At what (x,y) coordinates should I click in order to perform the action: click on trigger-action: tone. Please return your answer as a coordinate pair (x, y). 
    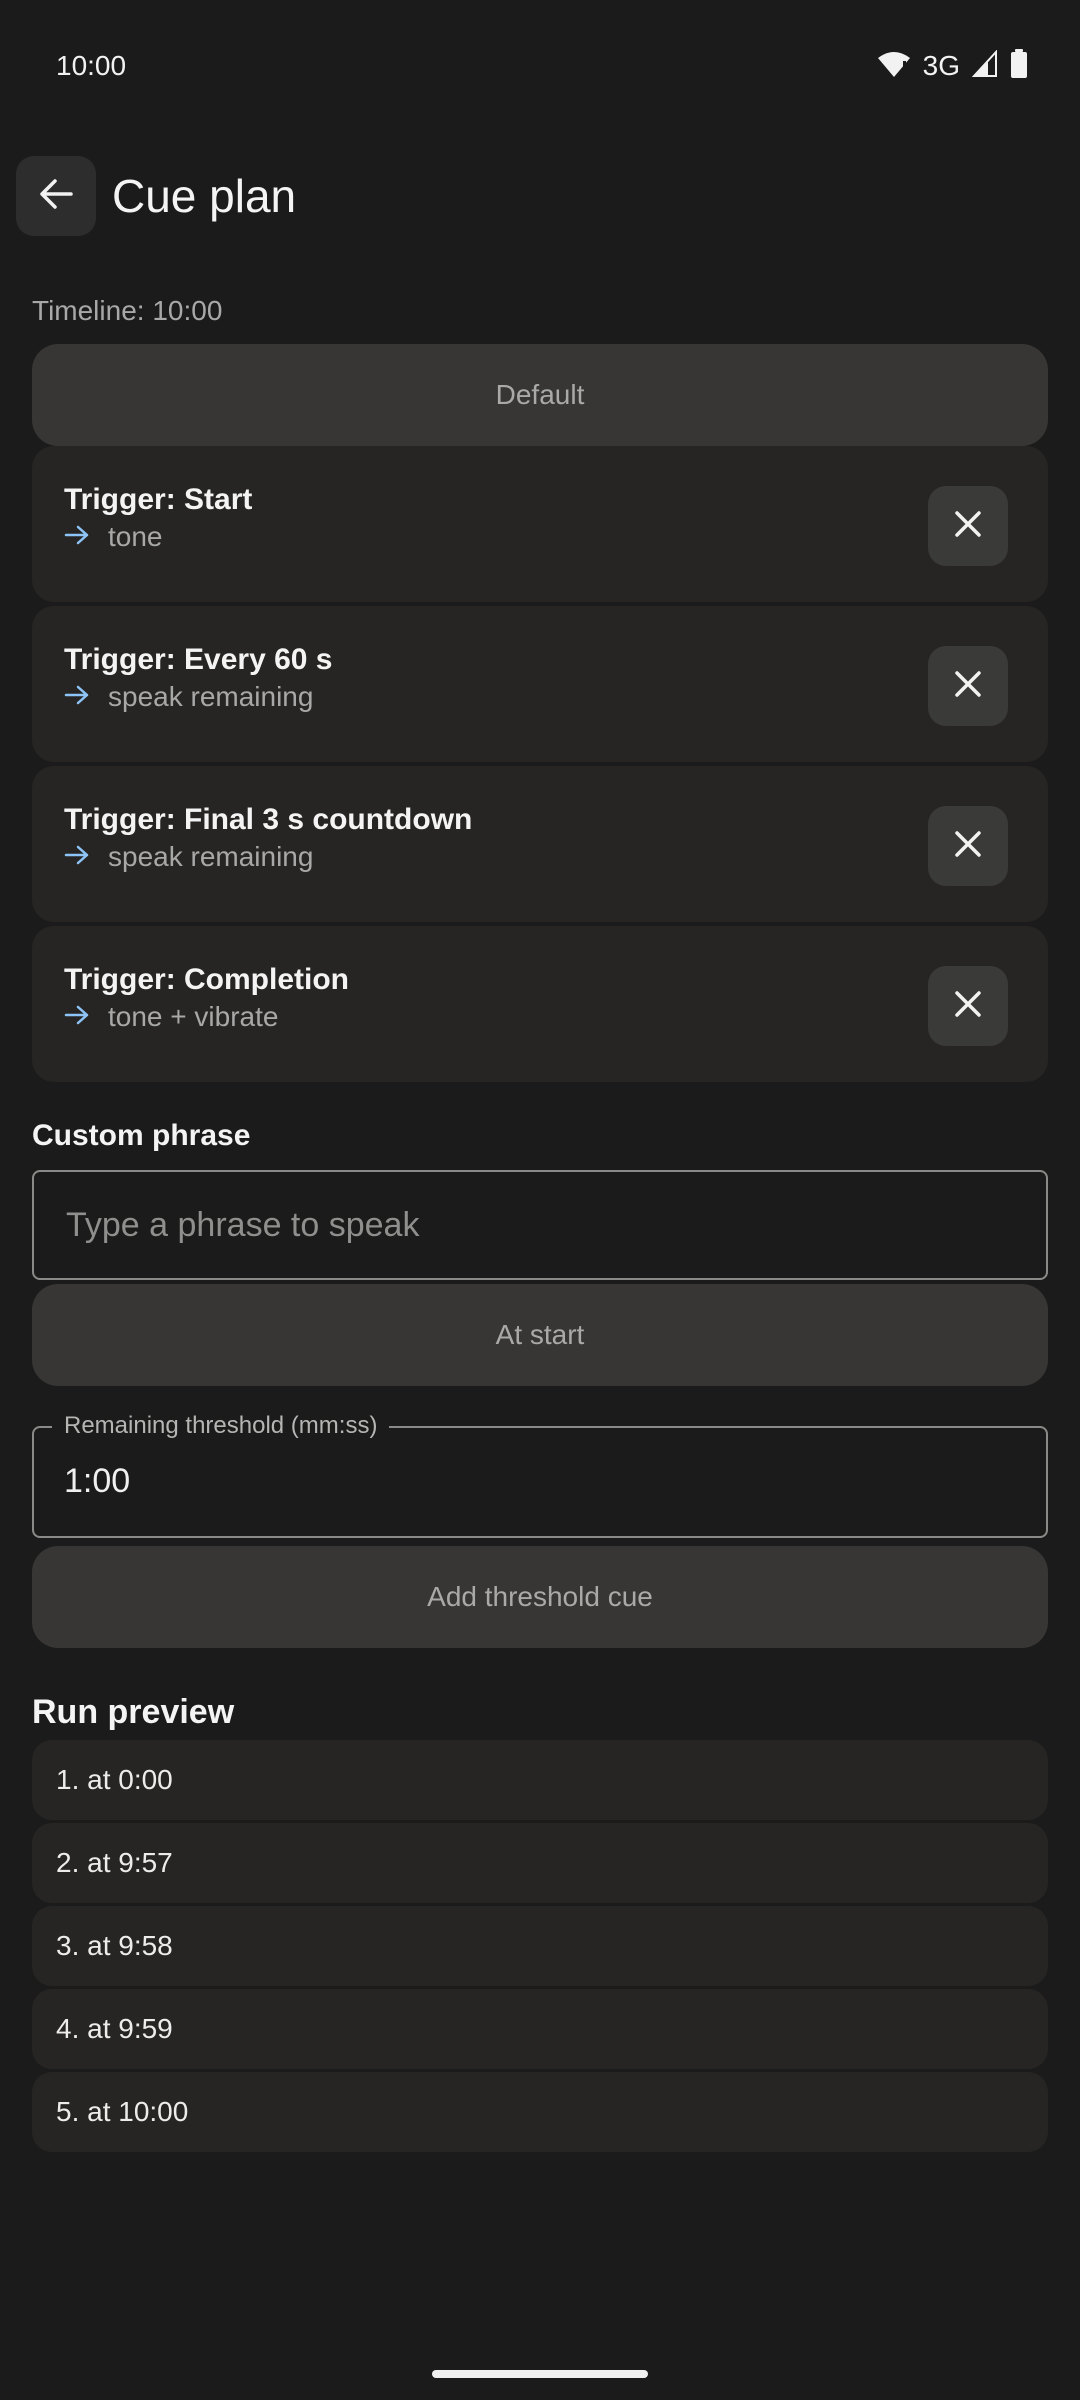
    Looking at the image, I should click on (135, 536).